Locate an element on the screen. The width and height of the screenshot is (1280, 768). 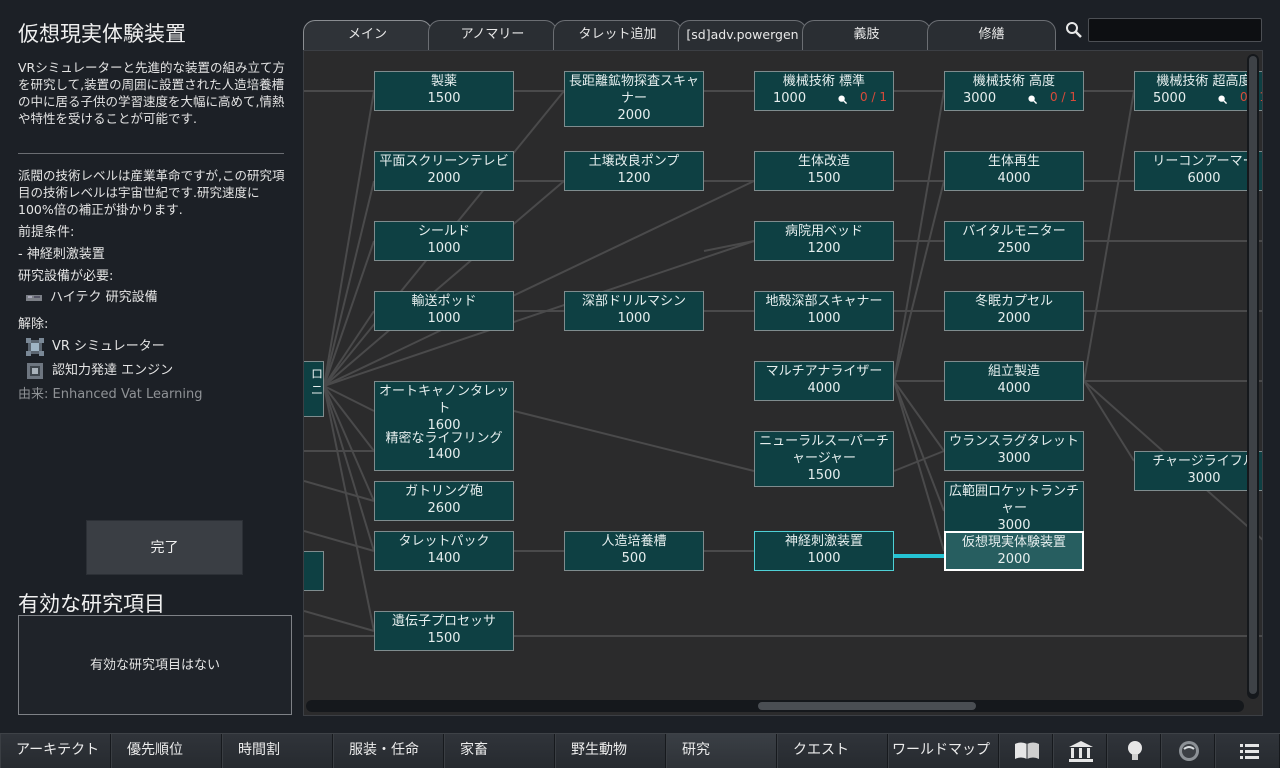
research-node: 冬眠カプセル 2000 is located at coordinates (1014, 311).